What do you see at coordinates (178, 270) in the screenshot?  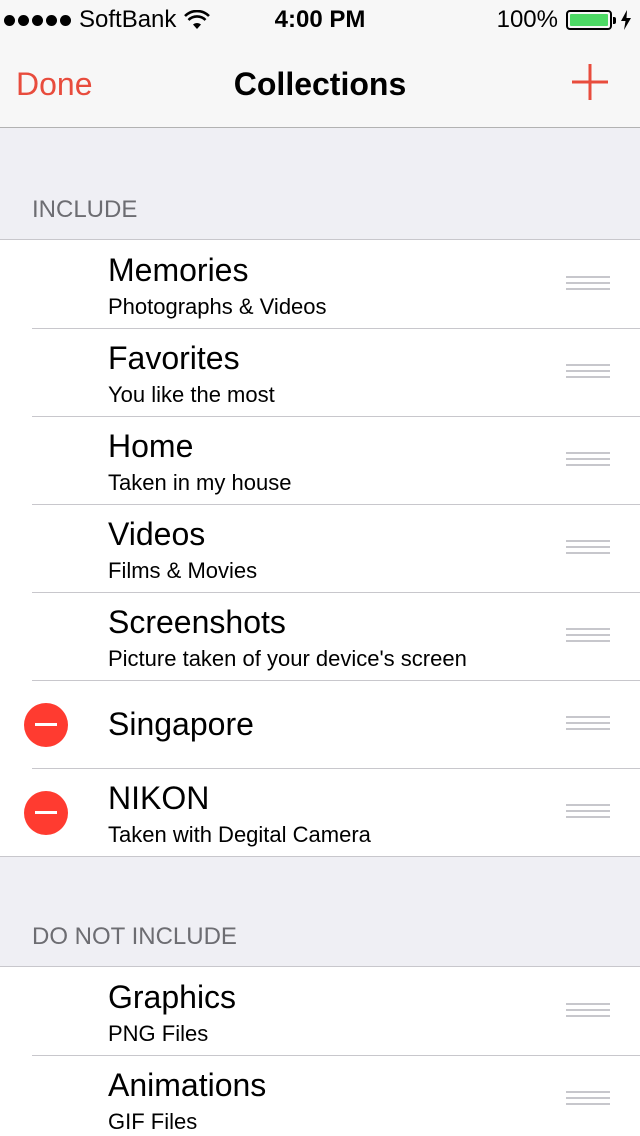 I see `row-title: Memories` at bounding box center [178, 270].